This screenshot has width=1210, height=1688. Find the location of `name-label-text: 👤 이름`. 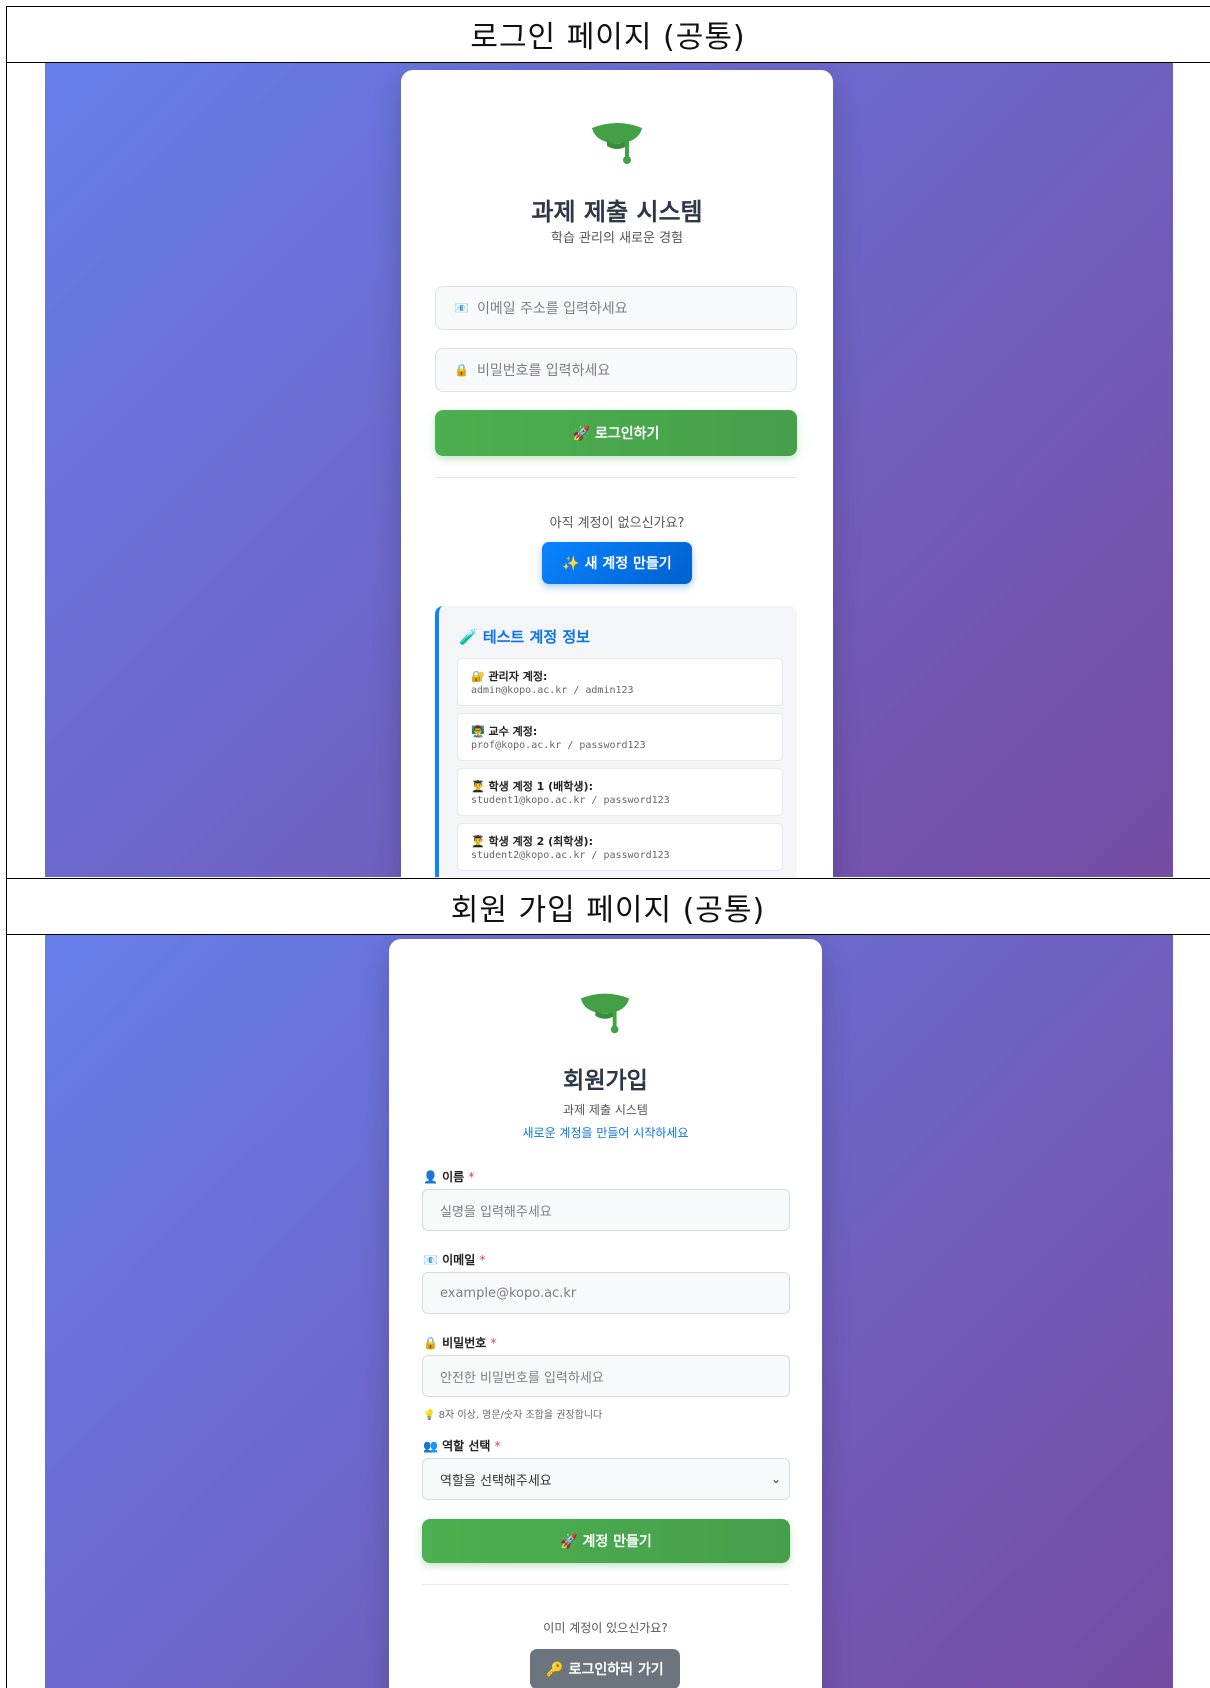

name-label-text: 👤 이름 is located at coordinates (444, 1177).